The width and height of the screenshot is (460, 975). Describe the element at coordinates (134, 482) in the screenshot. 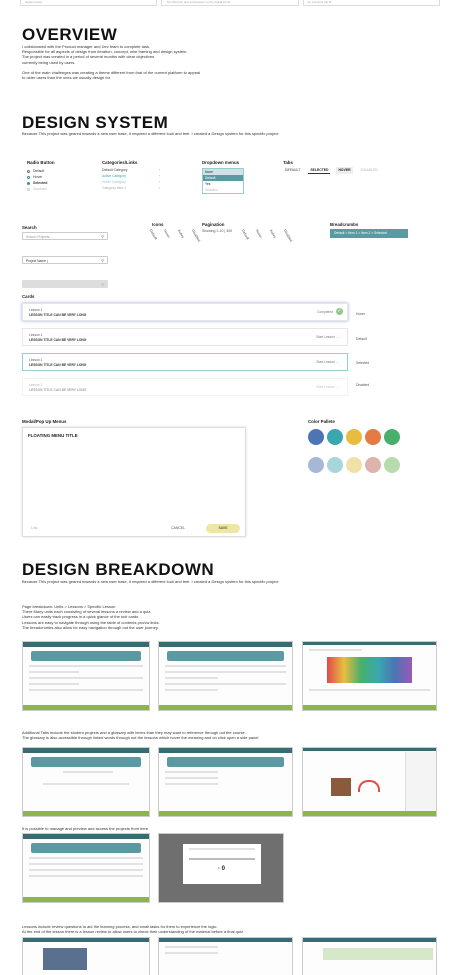

I see `modal-window: FLOATING MENU TITLE Link CANCEL SAVE` at that location.